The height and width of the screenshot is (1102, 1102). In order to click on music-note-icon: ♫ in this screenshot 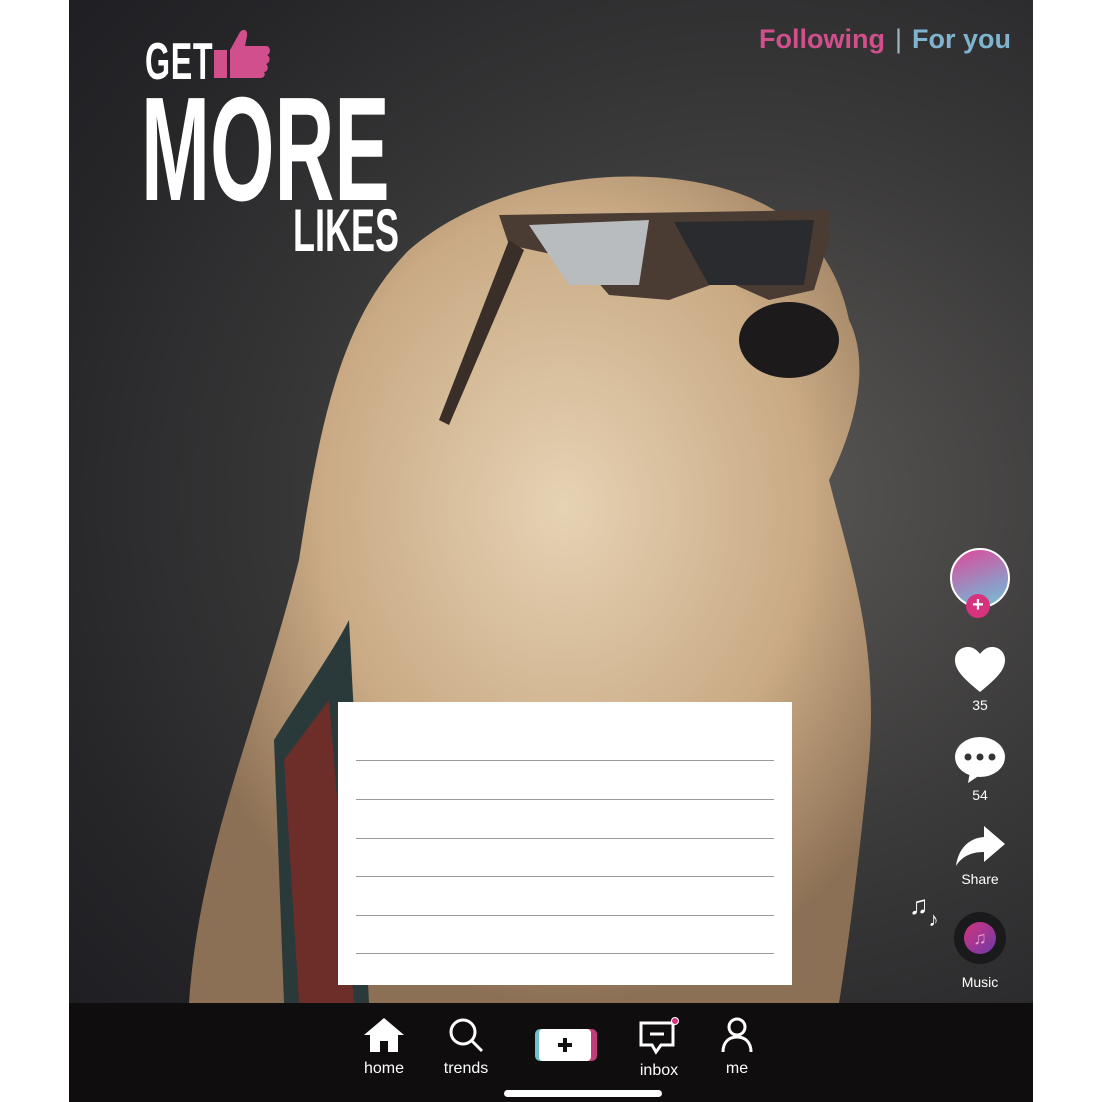, I will do `click(980, 938)`.